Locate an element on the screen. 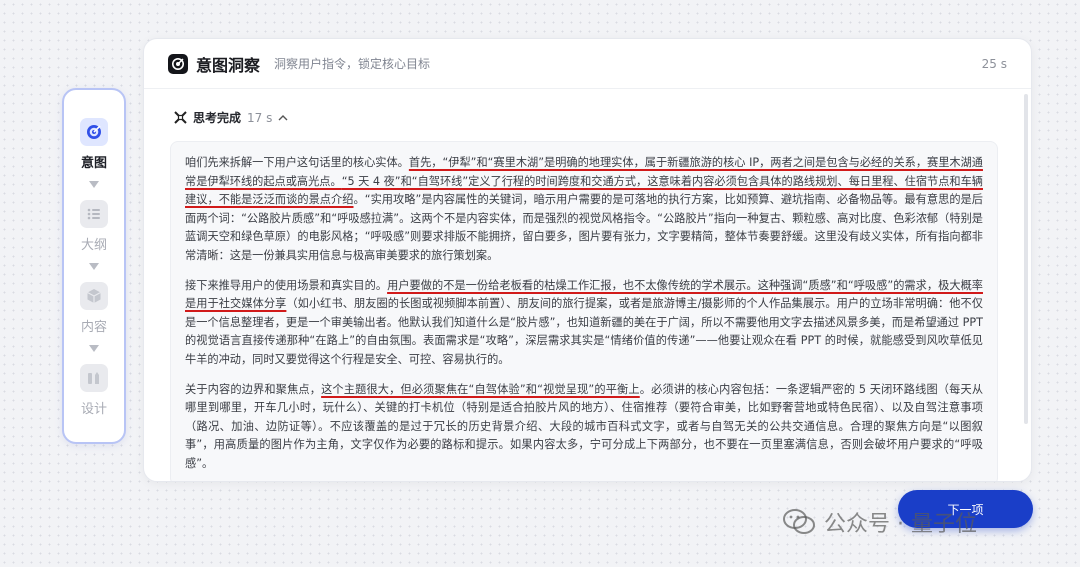  step-design: 设计 is located at coordinates (94, 390).